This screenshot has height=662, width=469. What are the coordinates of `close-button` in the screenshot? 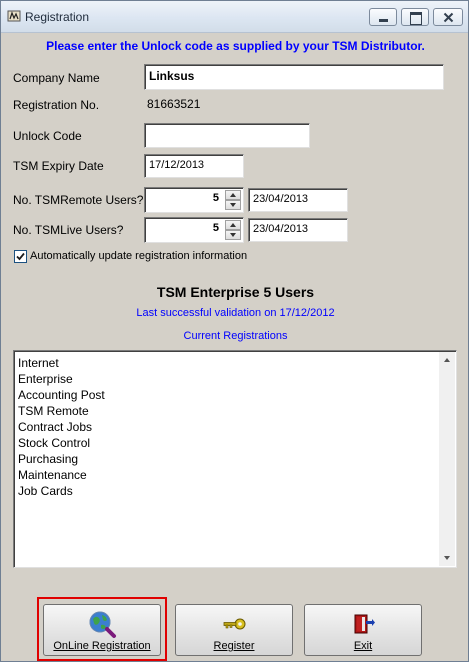 It's located at (448, 17).